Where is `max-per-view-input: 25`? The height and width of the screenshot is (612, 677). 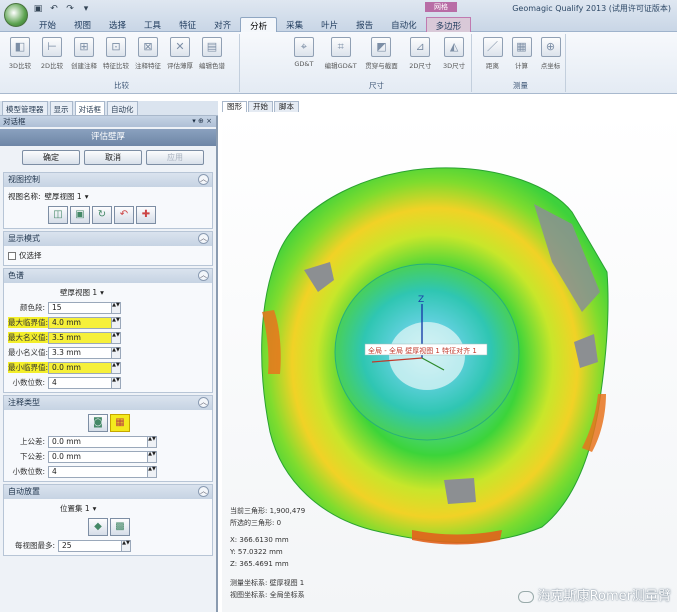
max-per-view-input: 25 is located at coordinates (90, 545).